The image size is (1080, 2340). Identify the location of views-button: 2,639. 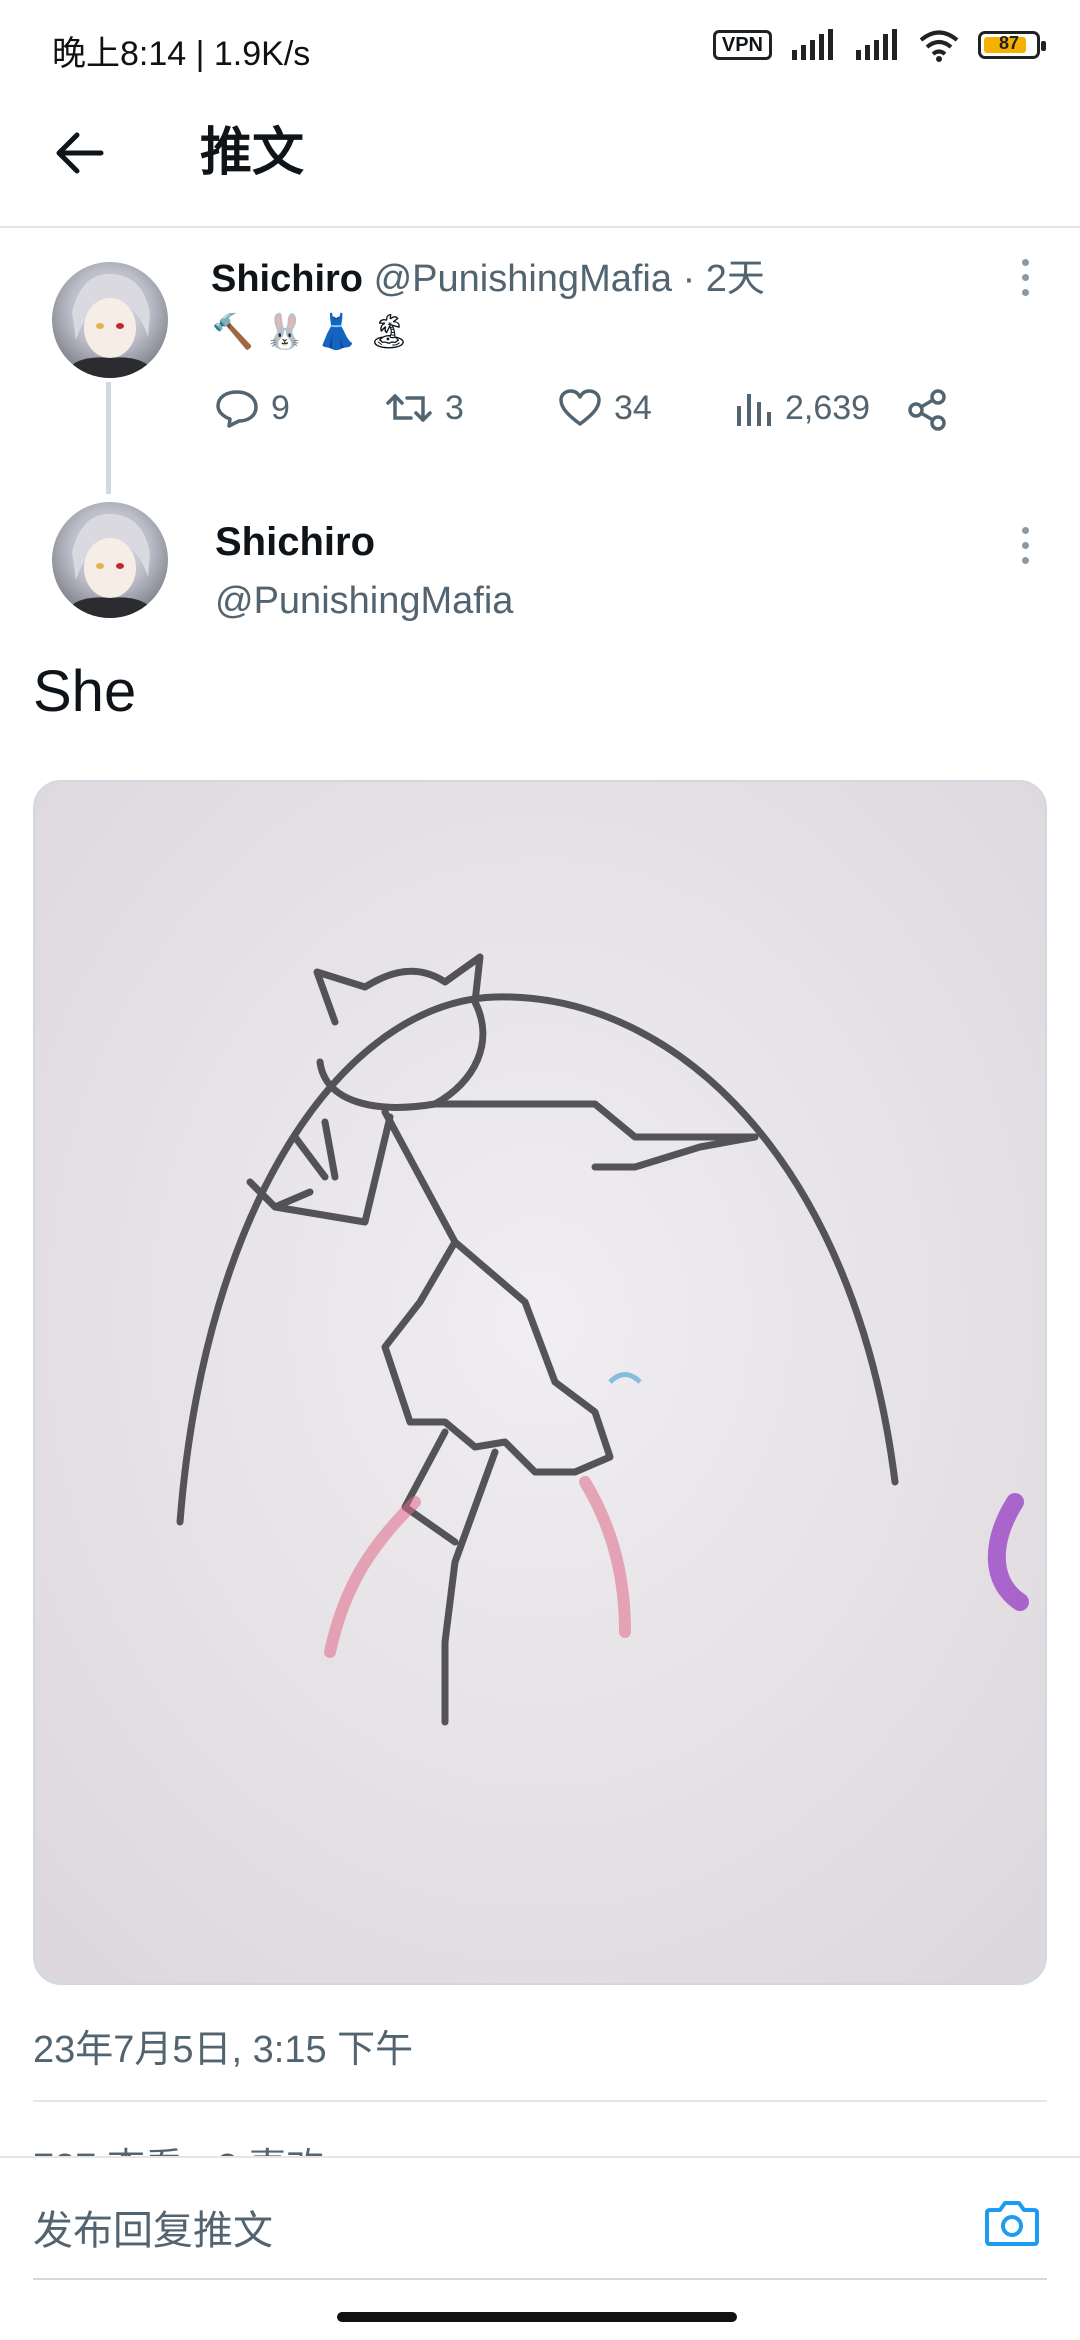
(801, 408).